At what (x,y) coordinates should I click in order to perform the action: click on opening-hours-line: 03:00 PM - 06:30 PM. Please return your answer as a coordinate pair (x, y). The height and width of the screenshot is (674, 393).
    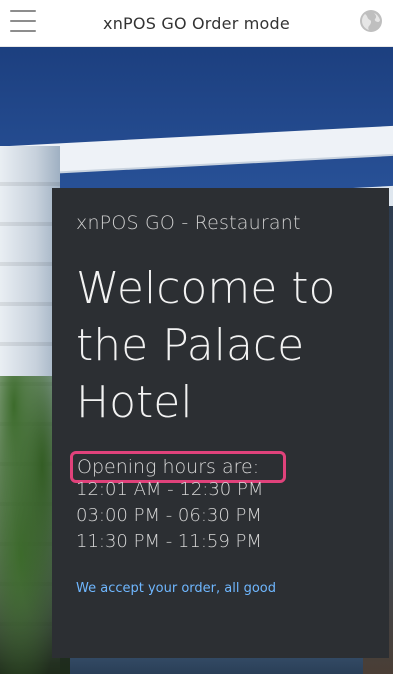
    Looking at the image, I should click on (169, 515).